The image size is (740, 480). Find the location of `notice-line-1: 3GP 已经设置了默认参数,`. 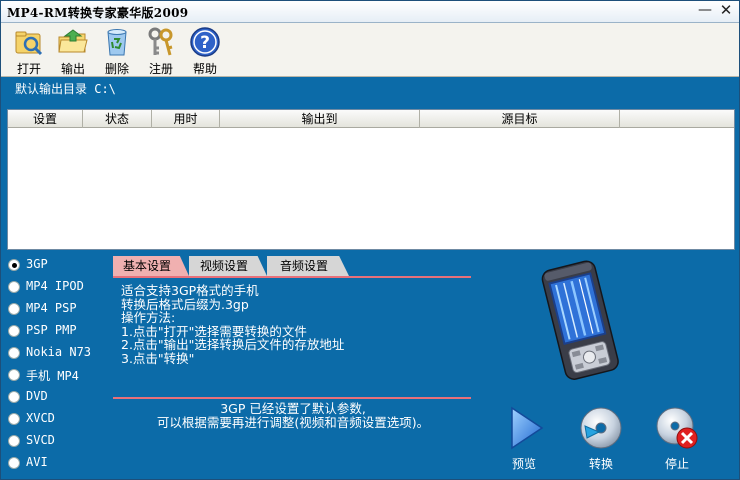

notice-line-1: 3GP 已经设置了默认参数, is located at coordinates (293, 408).